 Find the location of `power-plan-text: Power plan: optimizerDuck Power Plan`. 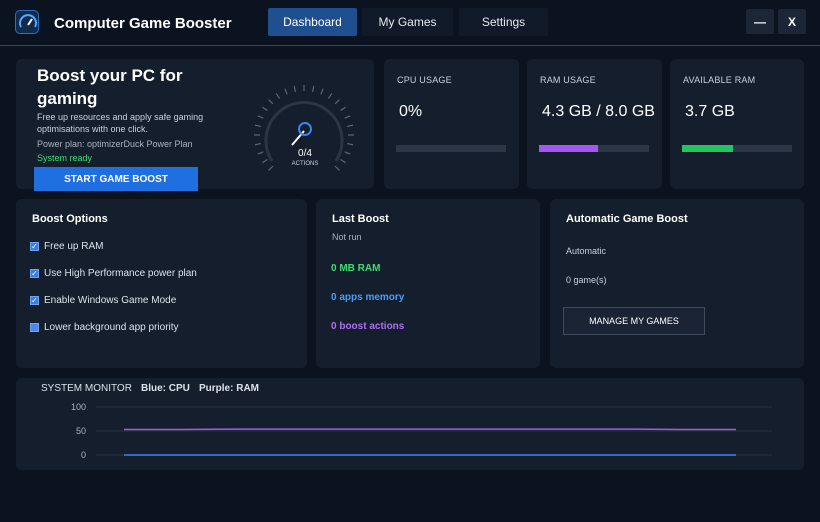

power-plan-text: Power plan: optimizerDuck Power Plan is located at coordinates (115, 144).